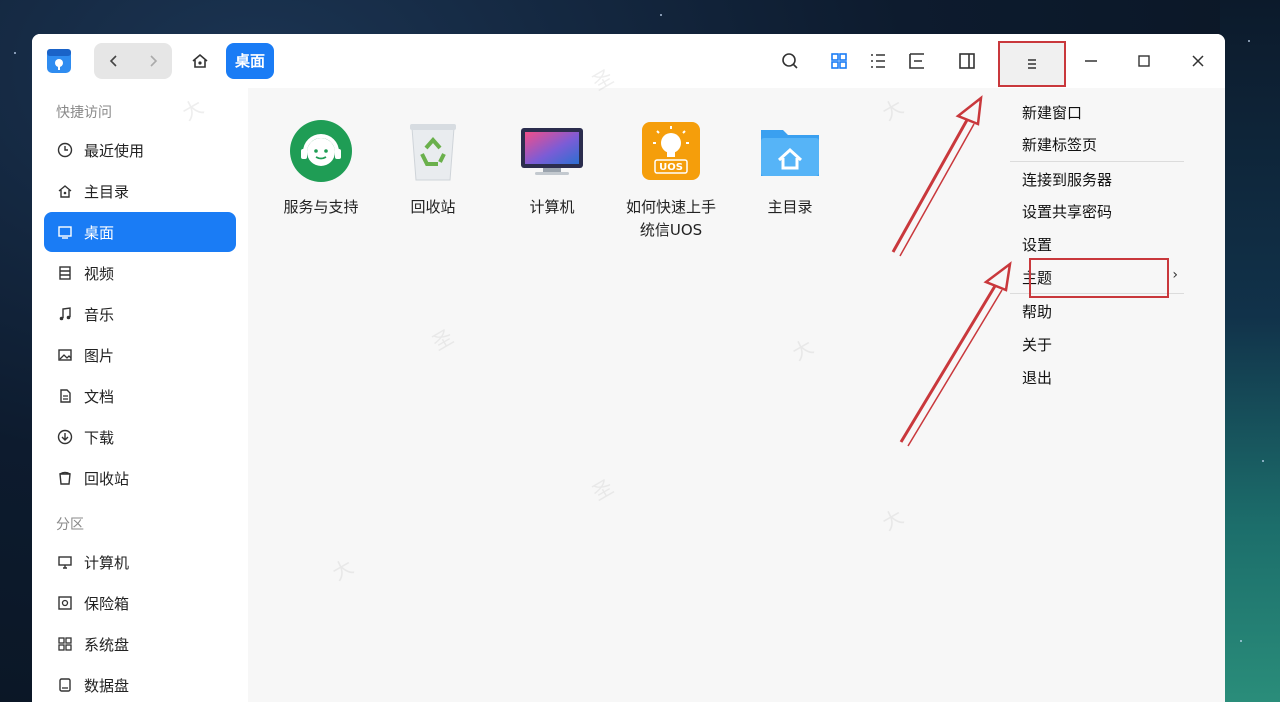 The height and width of the screenshot is (702, 1280). Describe the element at coordinates (937, 176) in the screenshot. I see `arrow-to-menu-button` at that location.